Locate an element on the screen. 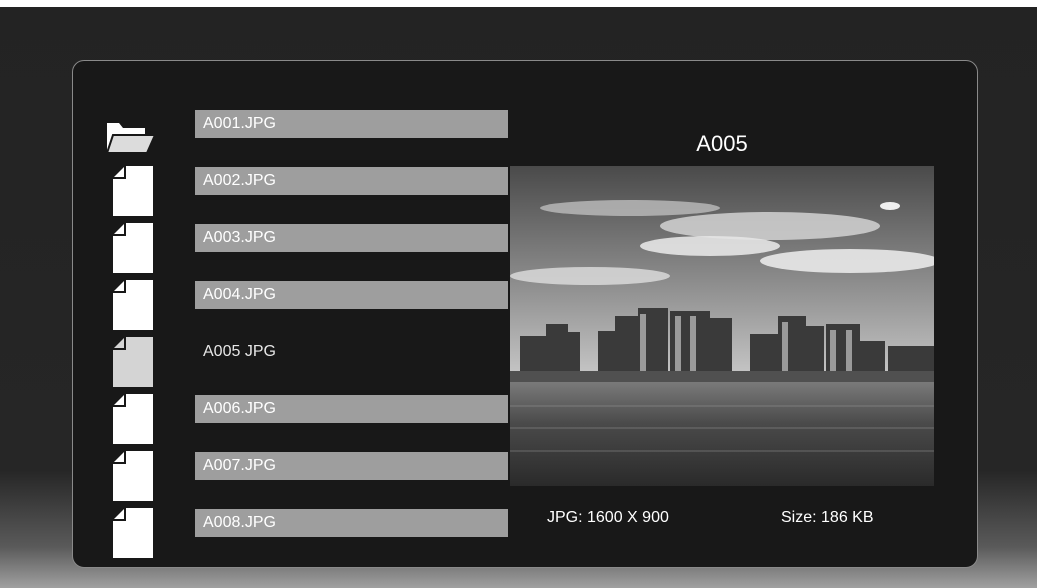 This screenshot has width=1037, height=588. file-name: A008.JPG is located at coordinates (351, 523).